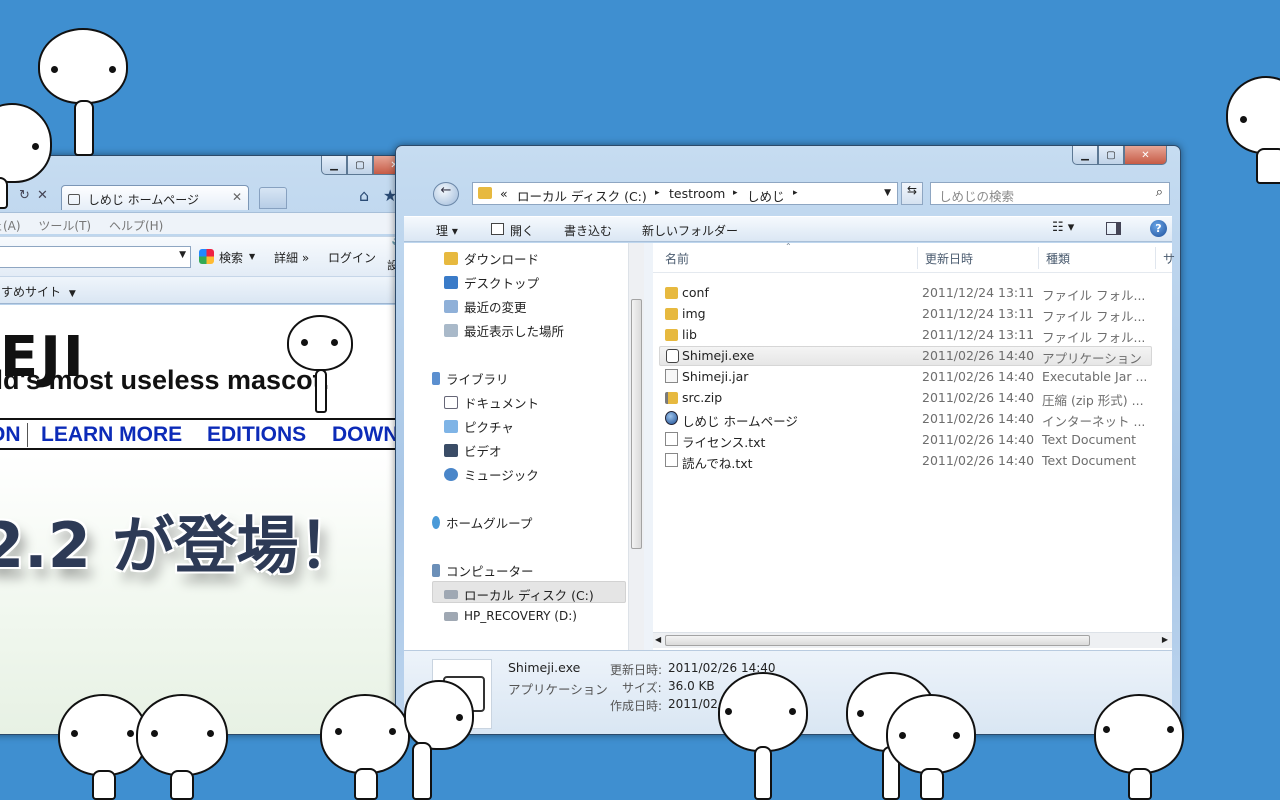 The image size is (1280, 800). I want to click on nav-item-desktop: デスクトップ, so click(491, 282).